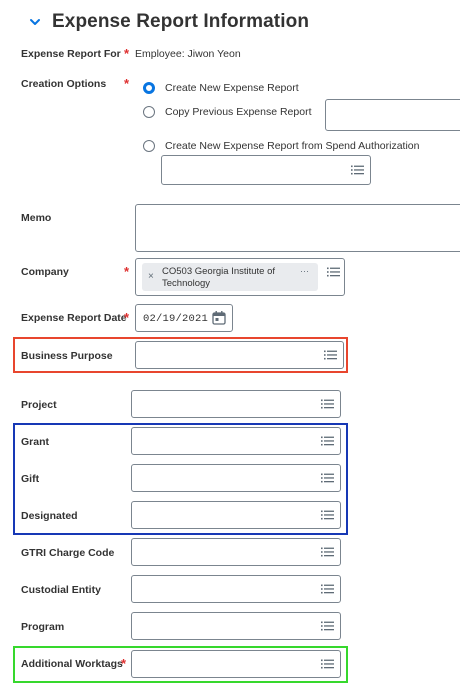 This screenshot has height=696, width=460. I want to click on company-name-line1: CO503 Georgia Institute of, so click(219, 271).